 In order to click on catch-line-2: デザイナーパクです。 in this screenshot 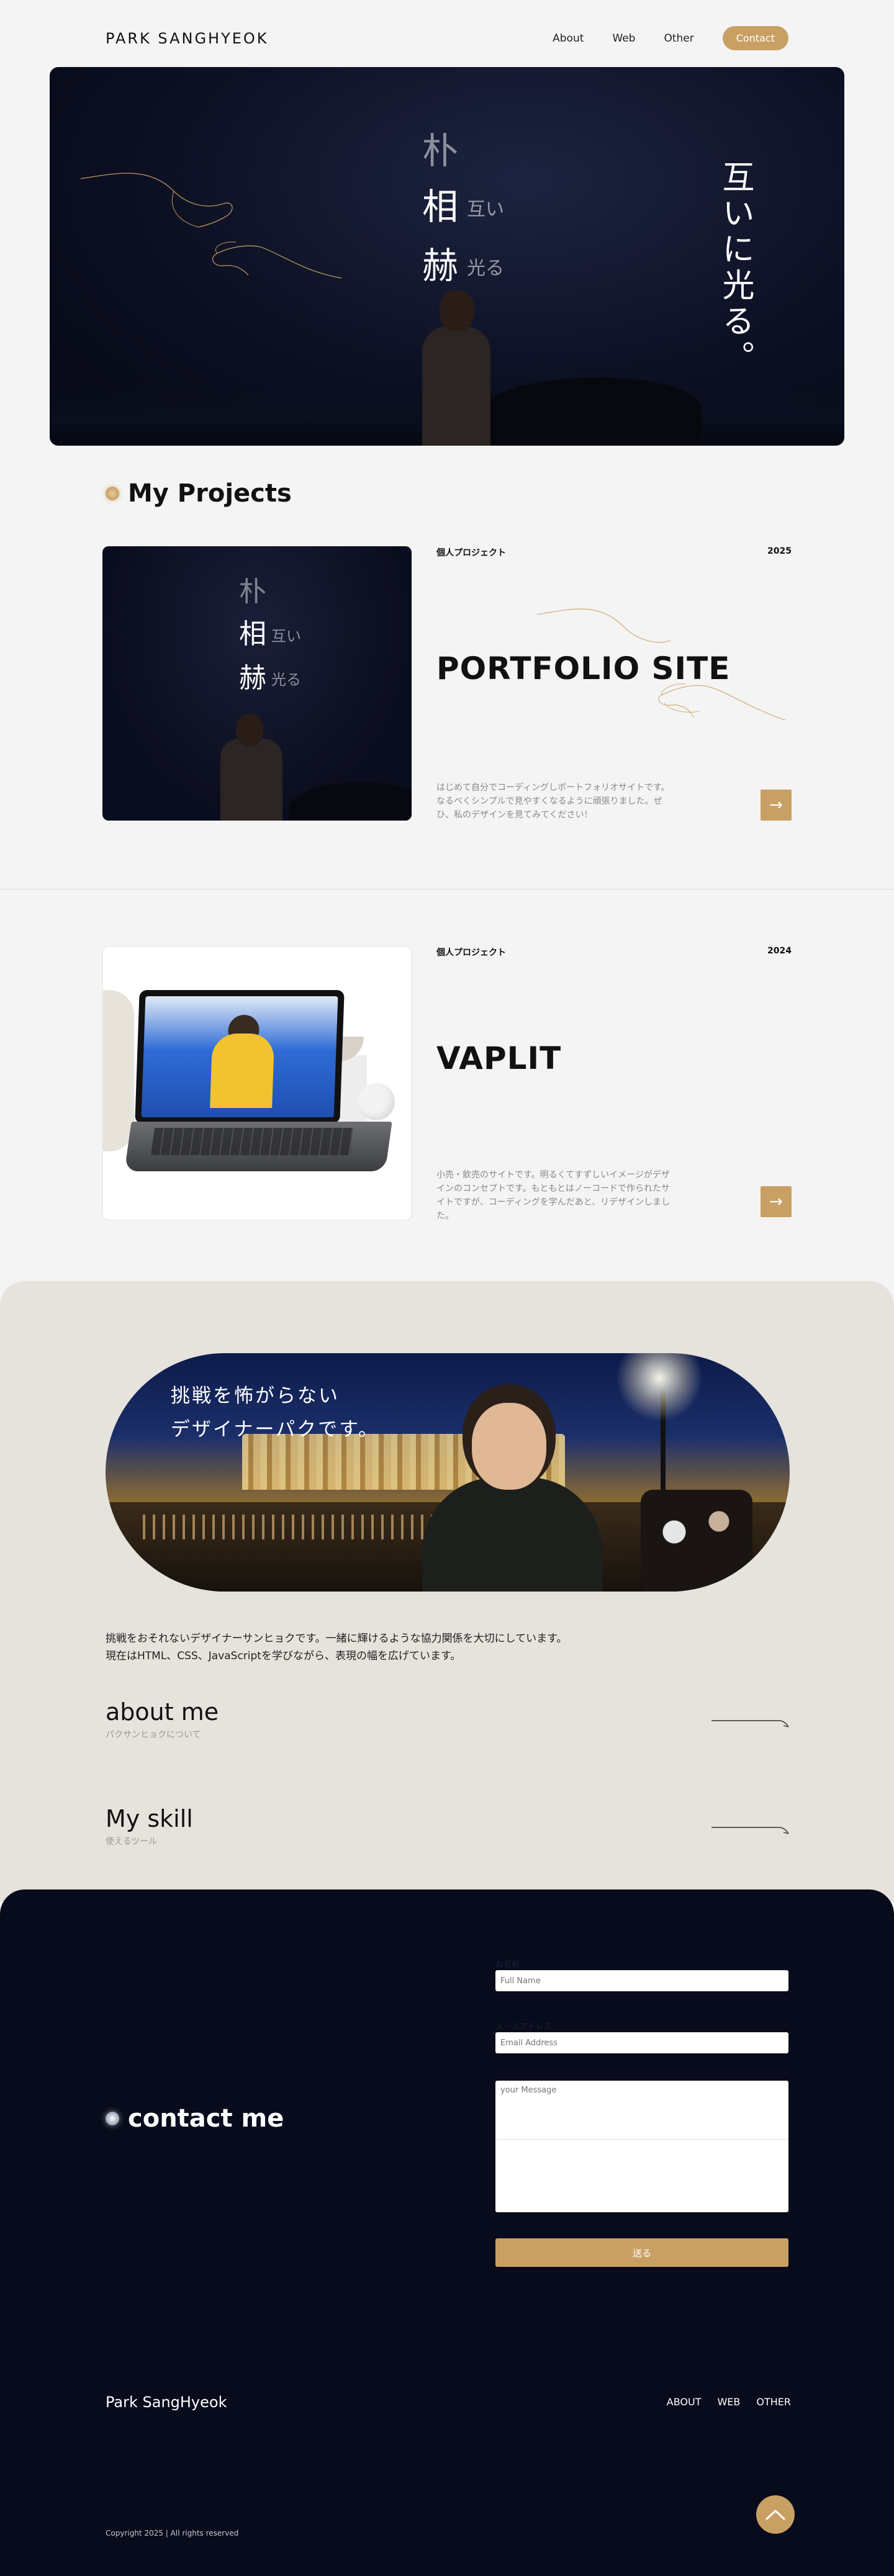, I will do `click(275, 1429)`.